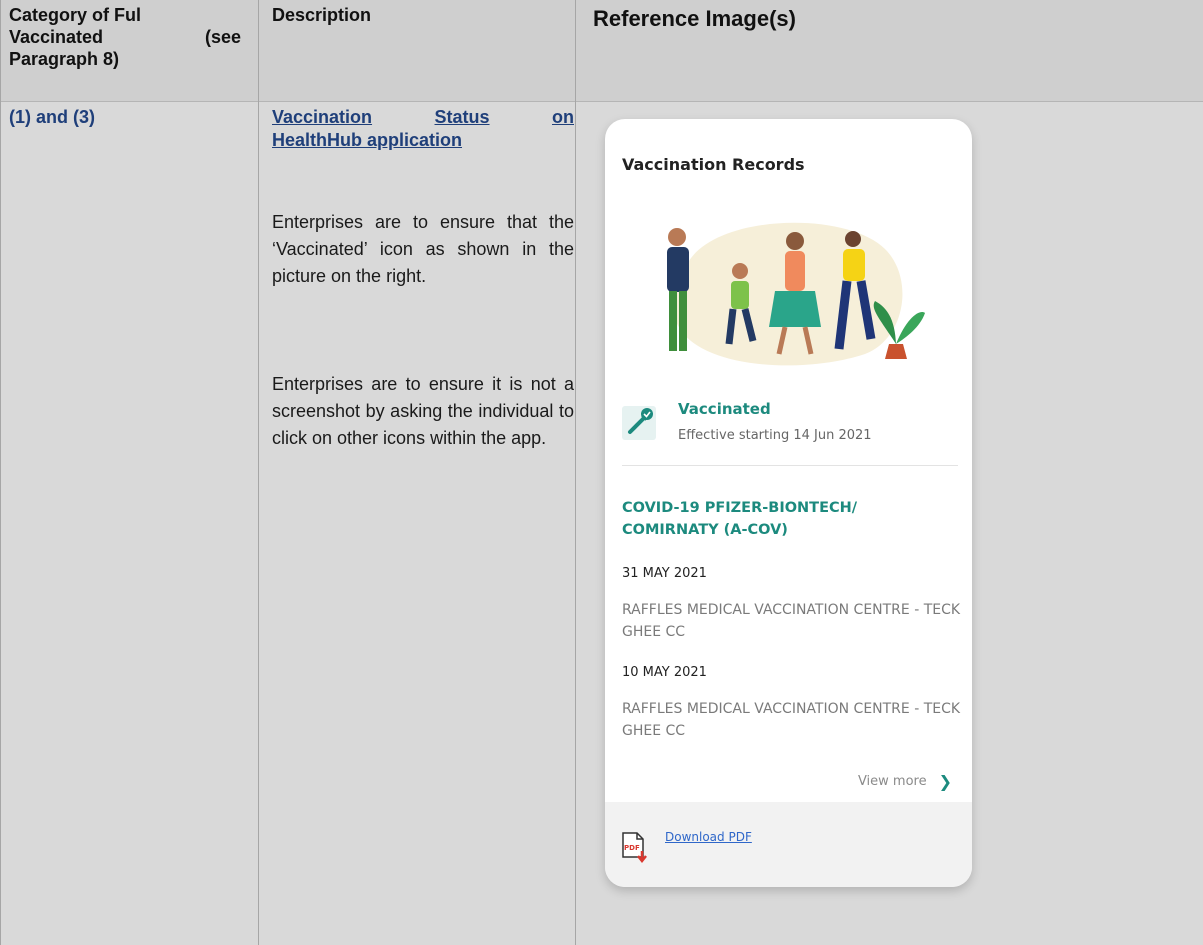 Image resolution: width=1203 pixels, height=945 pixels. I want to click on screen-title: Vaccination Records, so click(713, 164).